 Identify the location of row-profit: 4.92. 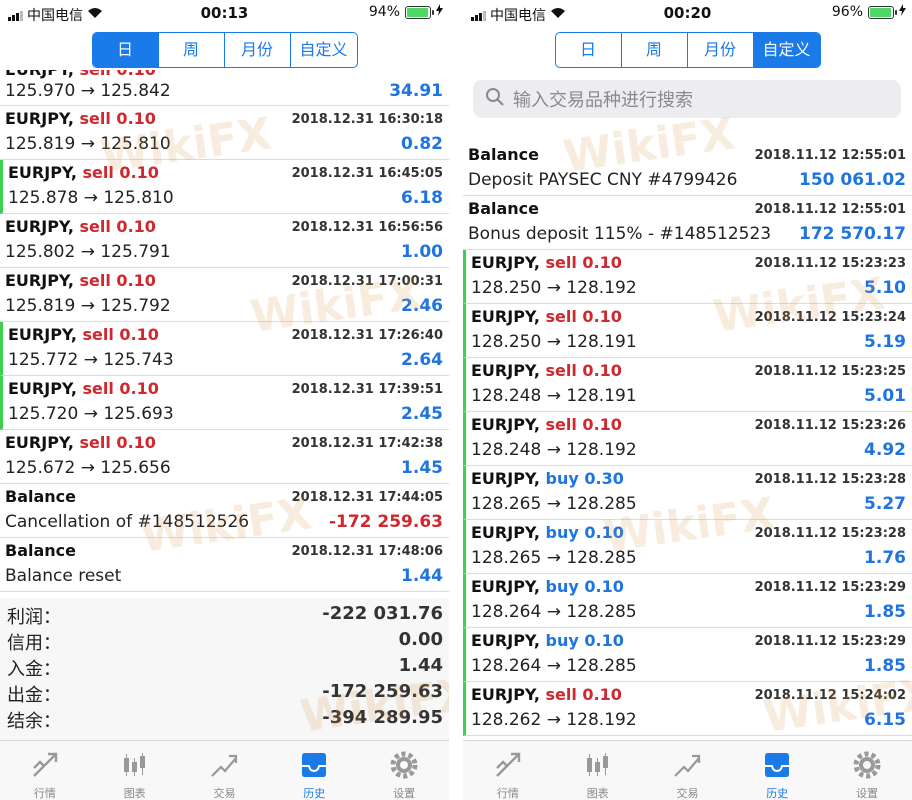
(885, 450).